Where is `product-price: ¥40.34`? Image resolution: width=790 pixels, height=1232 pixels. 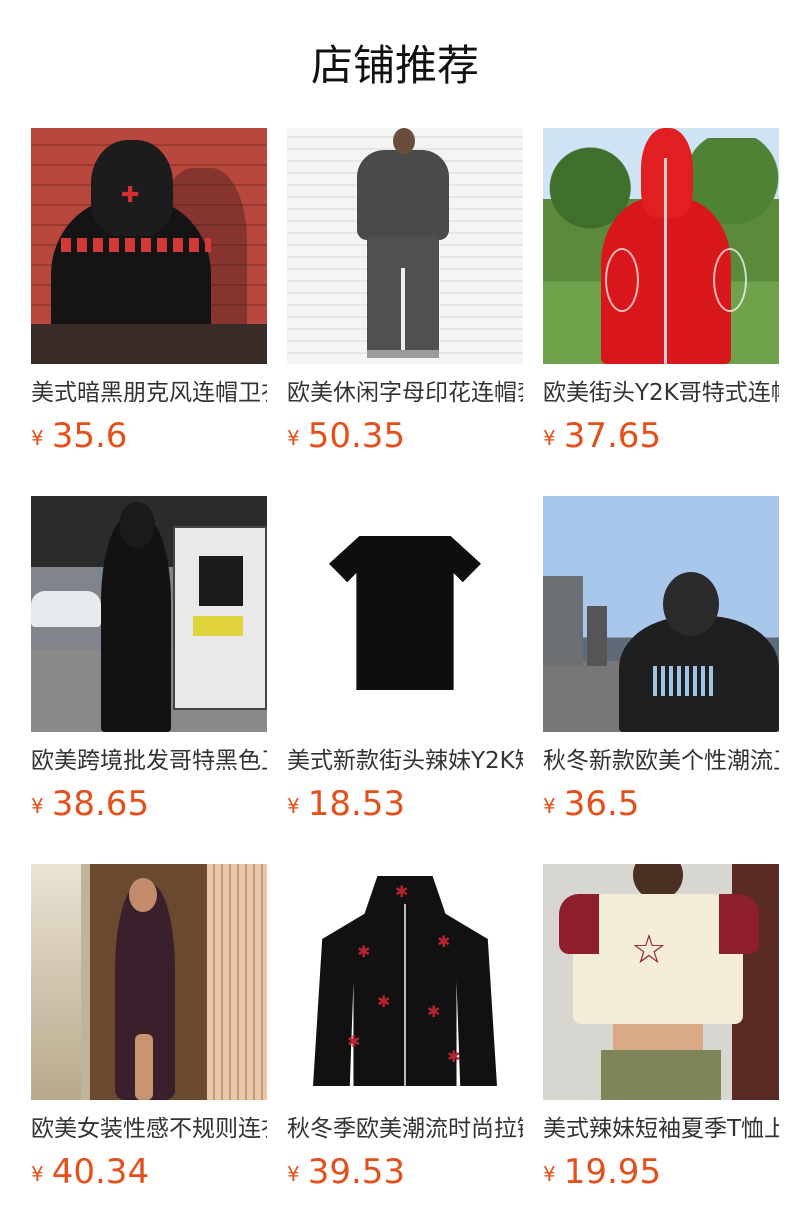 product-price: ¥40.34 is located at coordinates (149, 1172).